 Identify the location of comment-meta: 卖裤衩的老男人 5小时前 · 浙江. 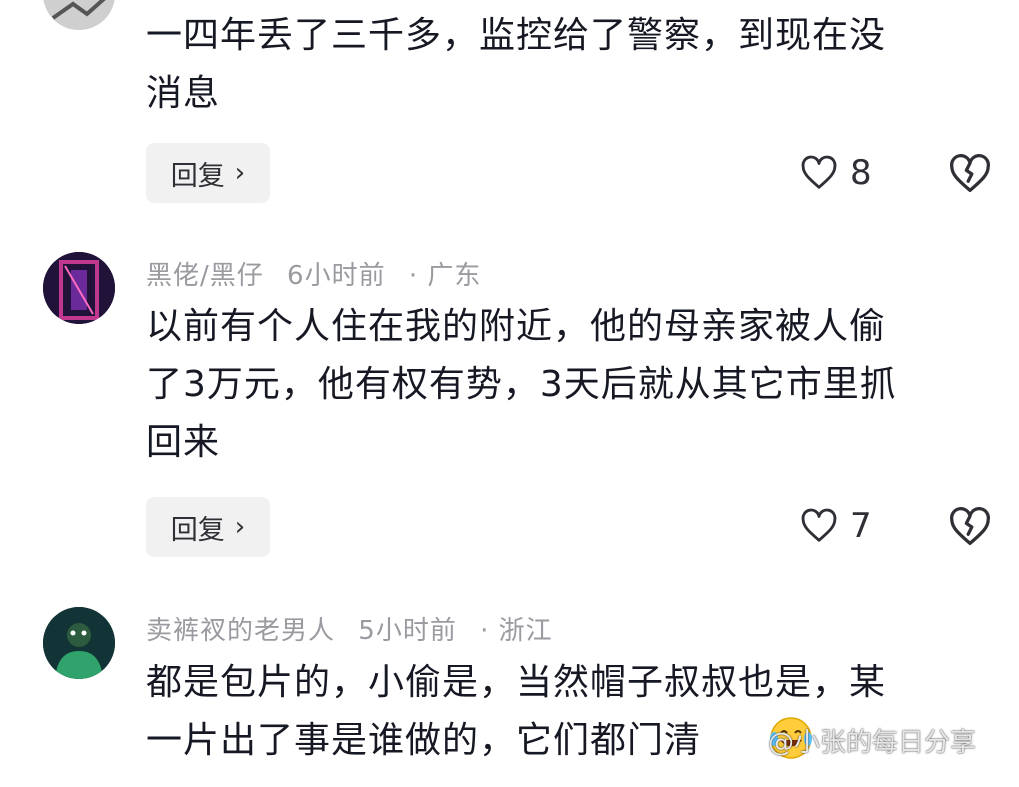
(356, 628).